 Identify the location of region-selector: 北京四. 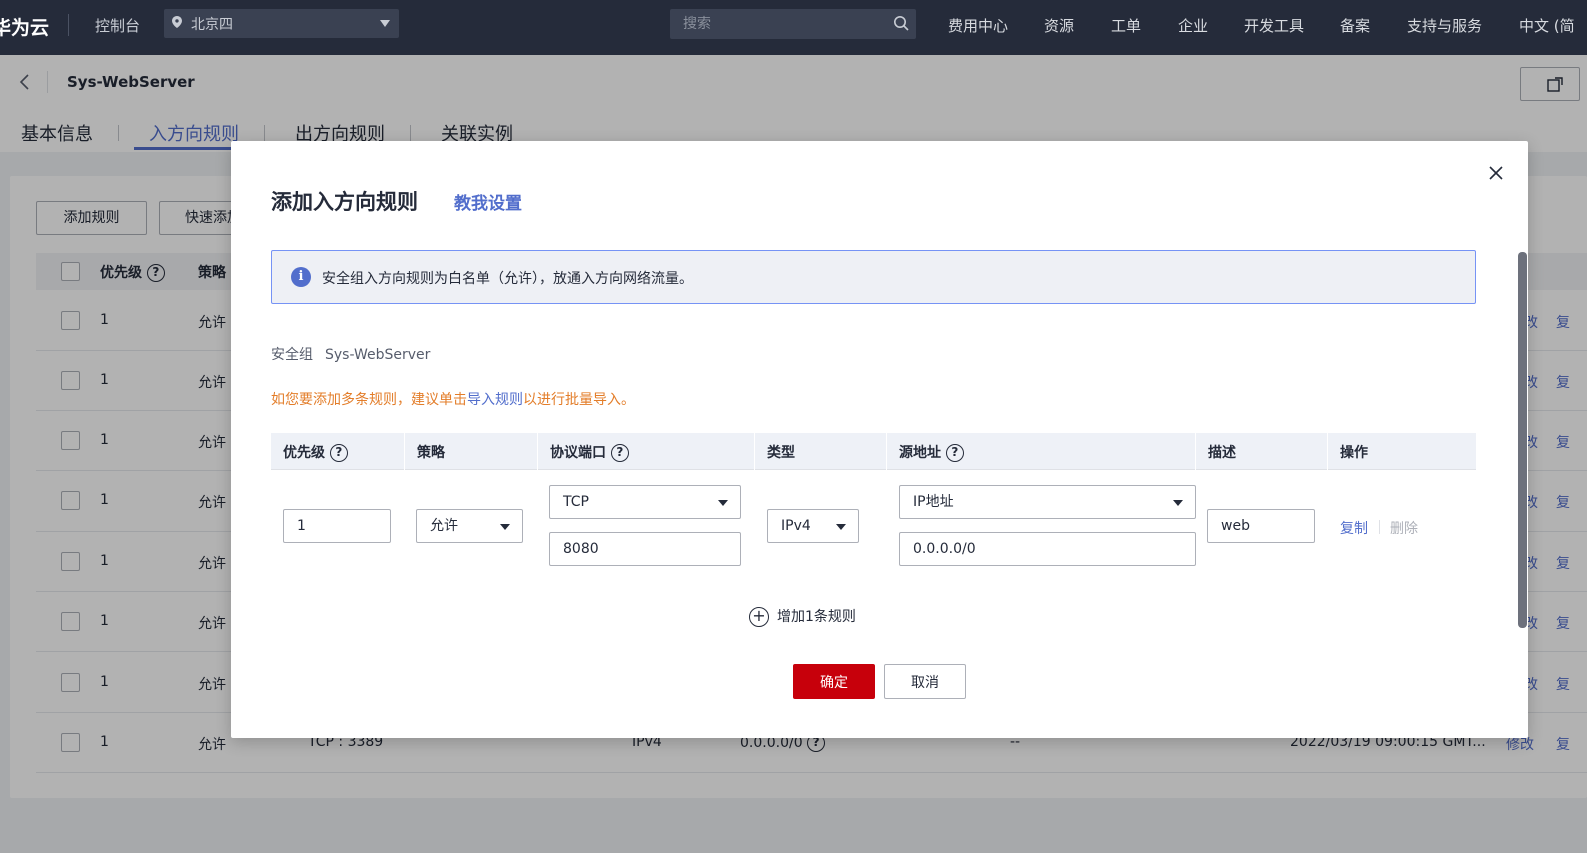
(281, 23).